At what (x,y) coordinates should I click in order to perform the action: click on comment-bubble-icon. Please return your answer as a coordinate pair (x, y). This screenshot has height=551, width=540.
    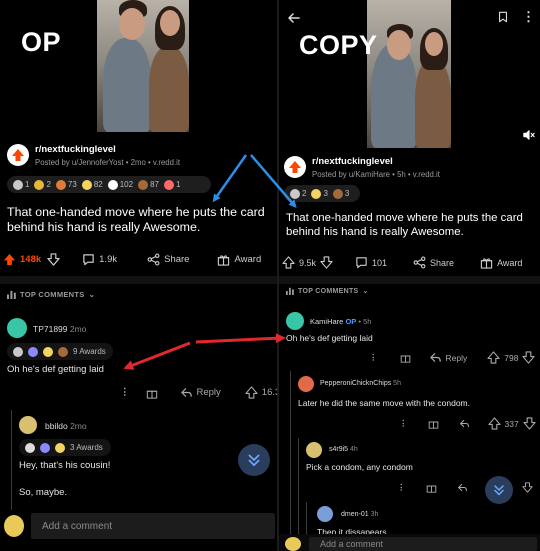
    Looking at the image, I should click on (361, 263).